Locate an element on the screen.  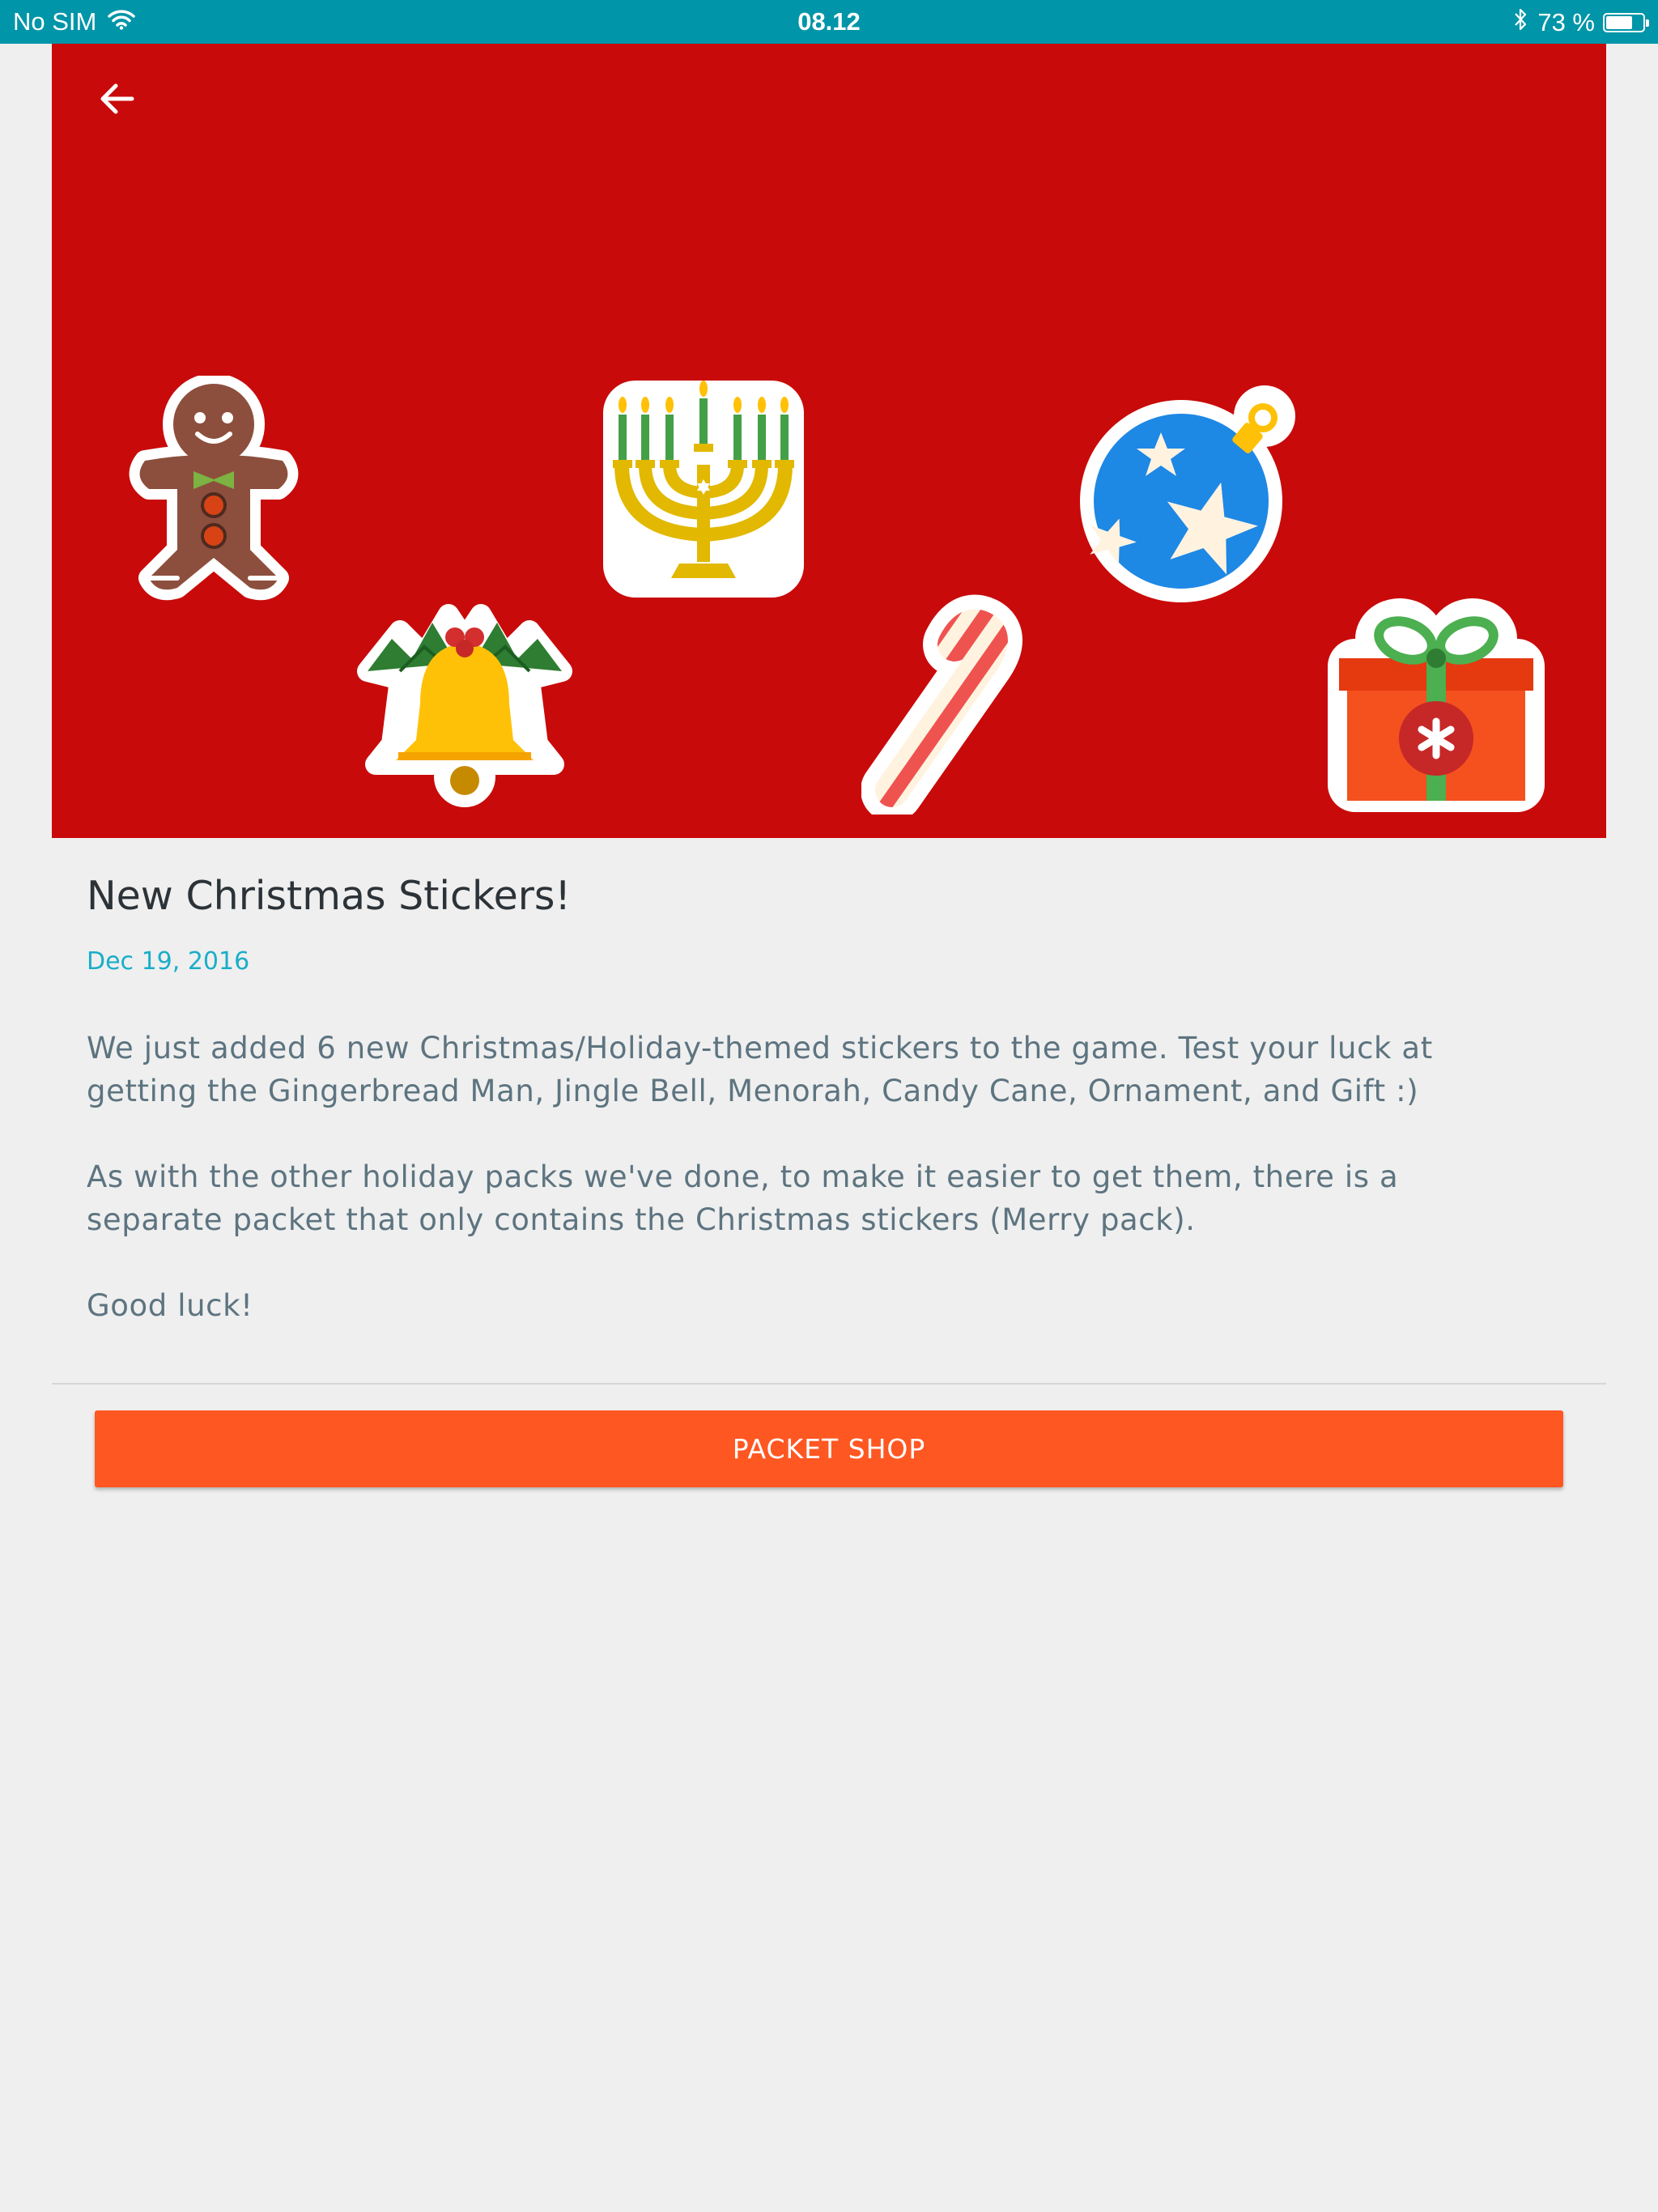
divider is located at coordinates (829, 1384).